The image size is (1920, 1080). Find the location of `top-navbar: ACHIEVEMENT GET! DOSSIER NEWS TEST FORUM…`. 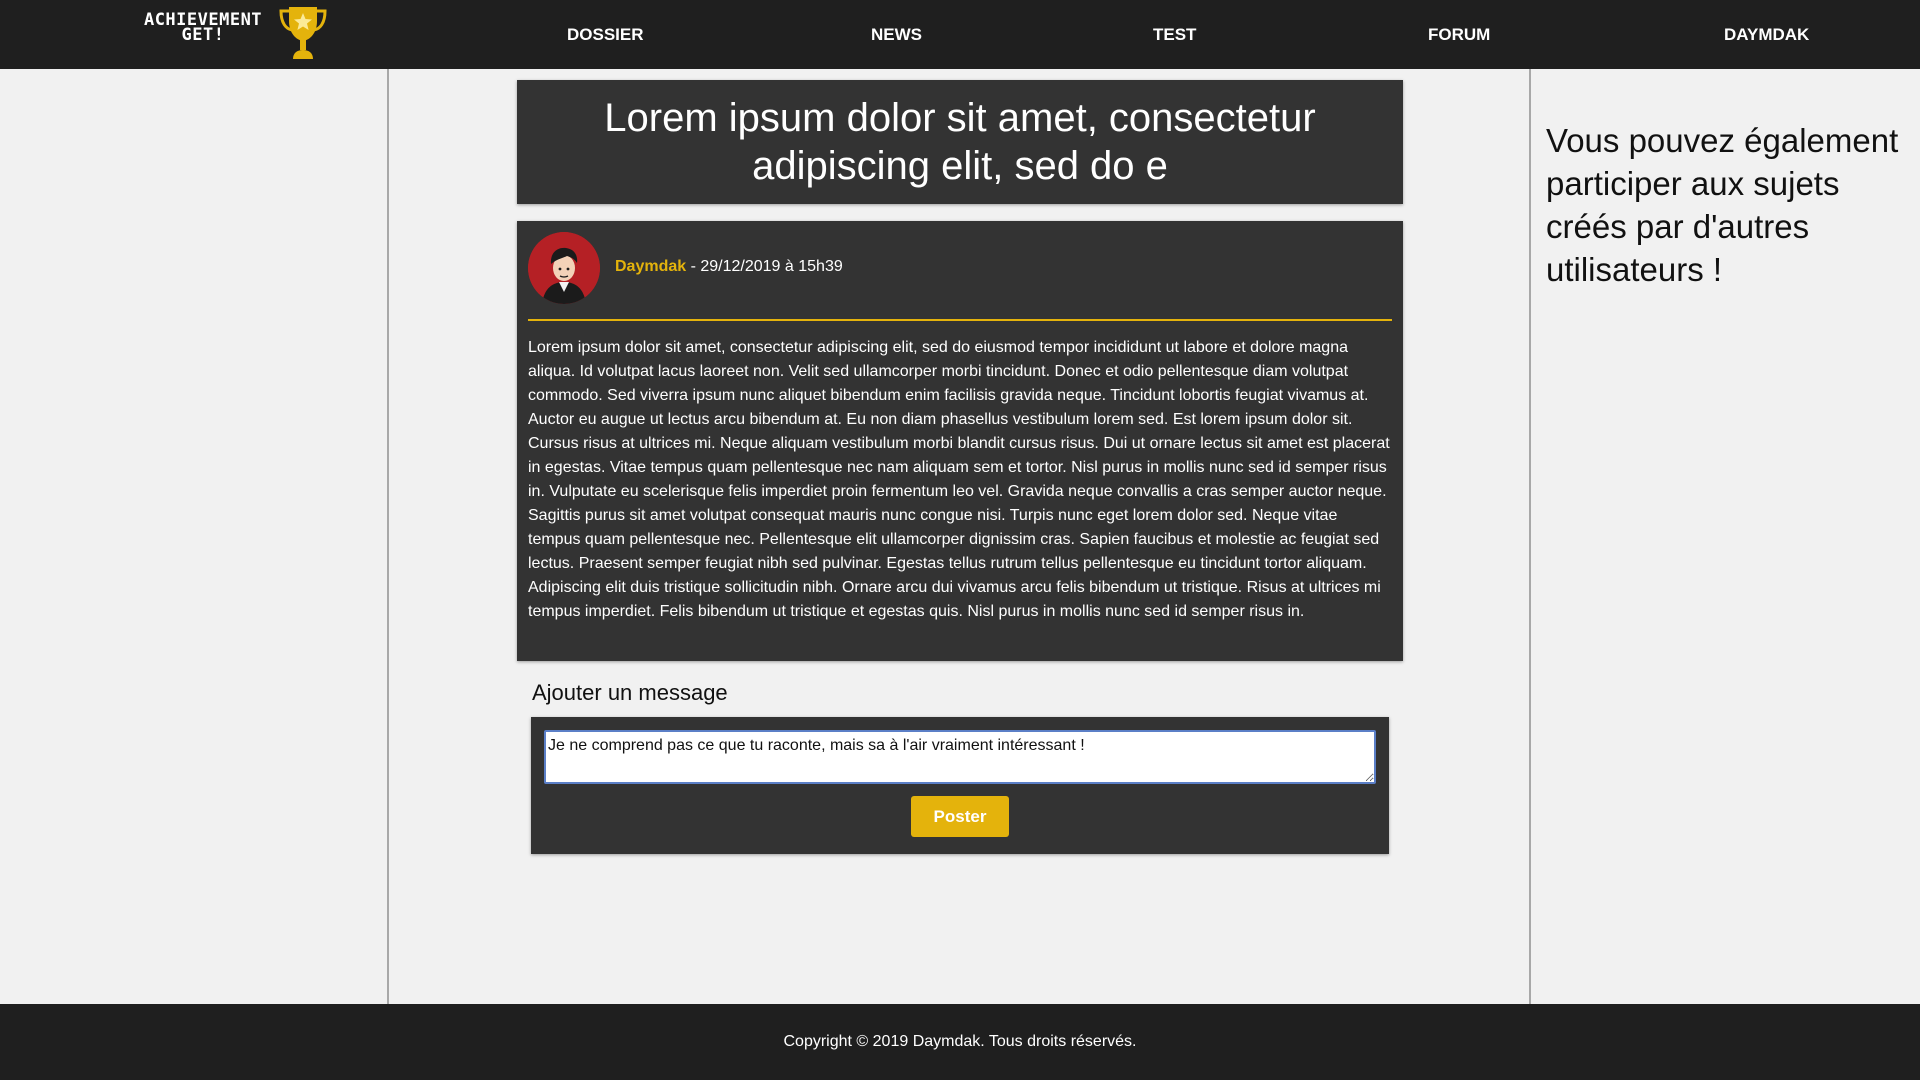

top-navbar: ACHIEVEMENT GET! DOSSIER NEWS TEST FORUM… is located at coordinates (960, 34).